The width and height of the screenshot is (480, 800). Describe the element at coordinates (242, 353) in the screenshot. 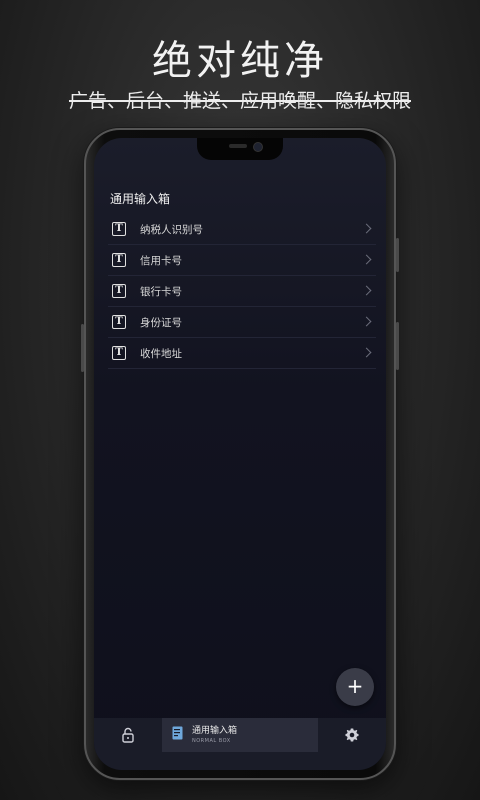

I see `list-item-shipping-address: T 收件地址` at that location.